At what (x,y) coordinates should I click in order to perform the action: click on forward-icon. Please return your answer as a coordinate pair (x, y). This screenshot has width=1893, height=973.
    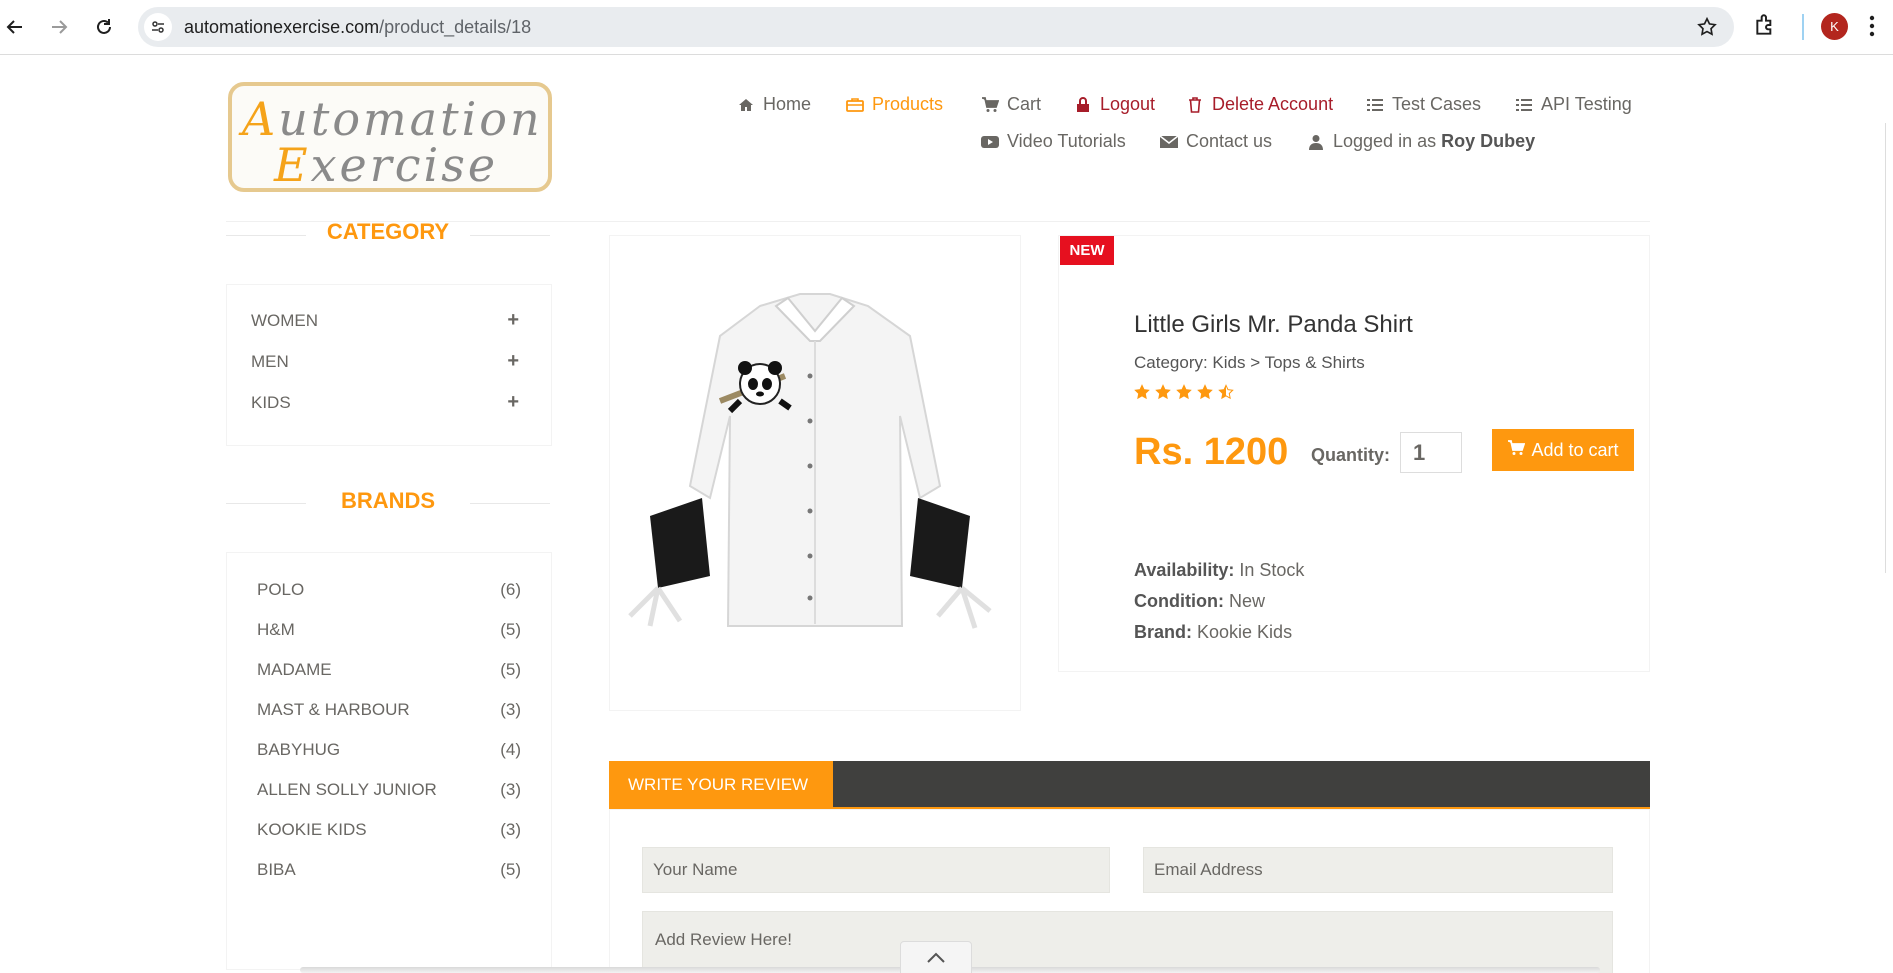
    Looking at the image, I should click on (59, 27).